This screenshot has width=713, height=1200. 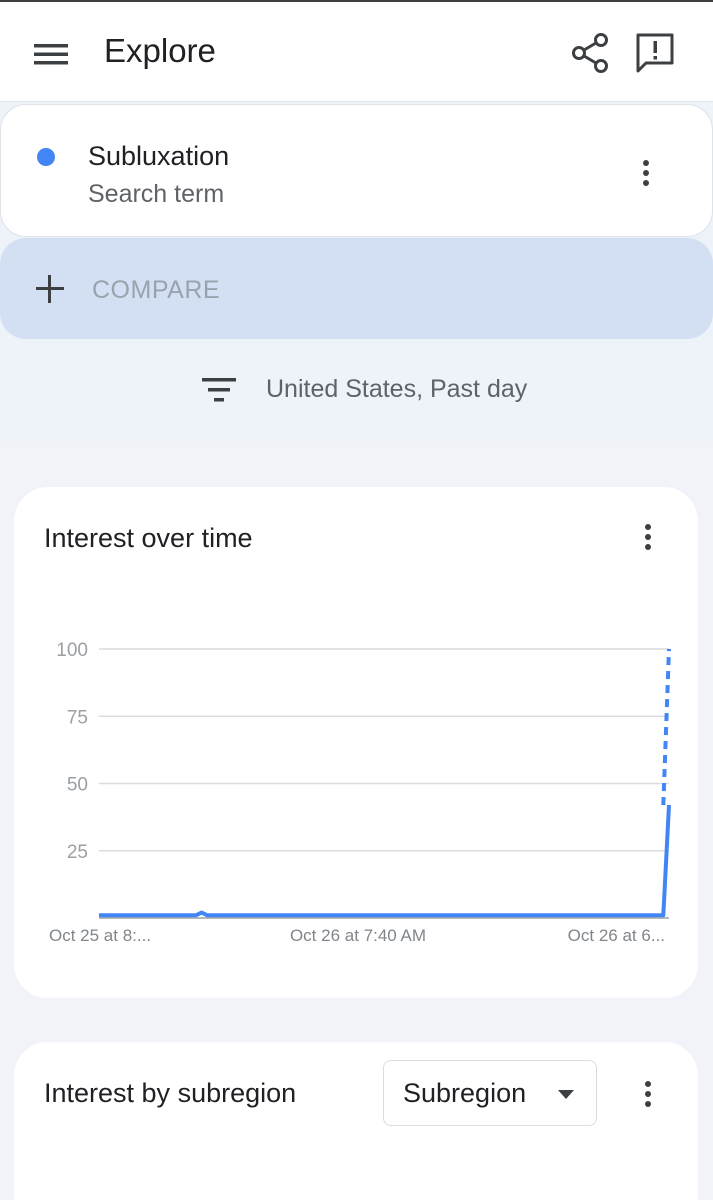 What do you see at coordinates (590, 53) in the screenshot?
I see `share-icon` at bounding box center [590, 53].